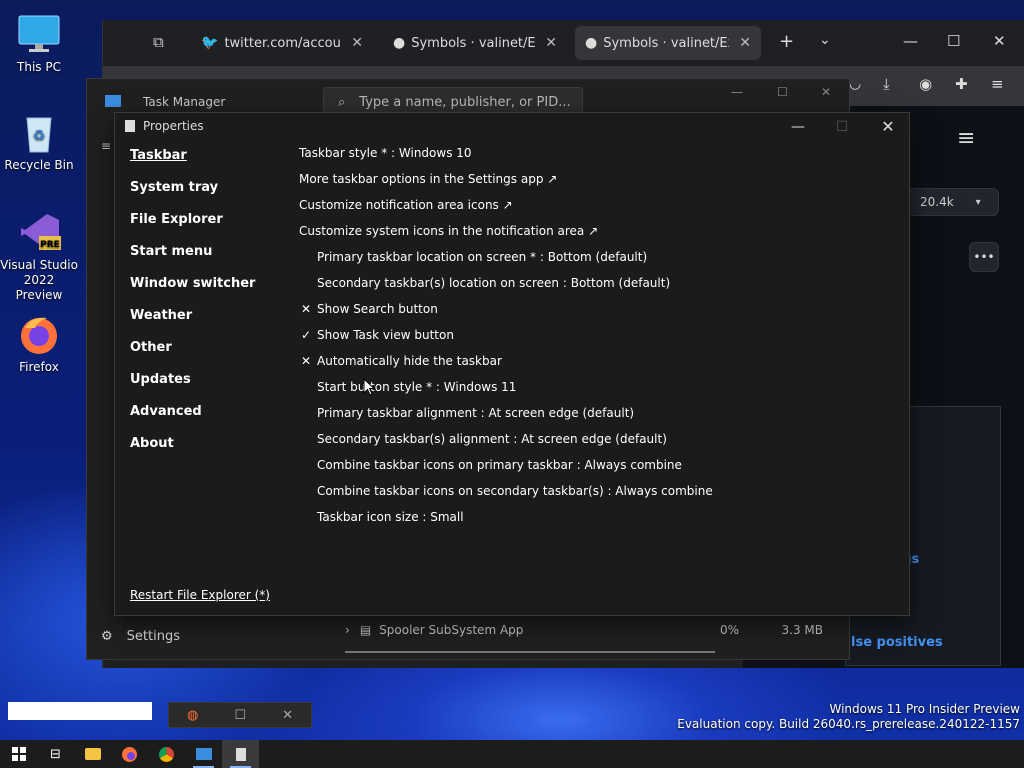 This screenshot has width=1024, height=768. I want to click on link-false-positives: lse positives, so click(897, 642).